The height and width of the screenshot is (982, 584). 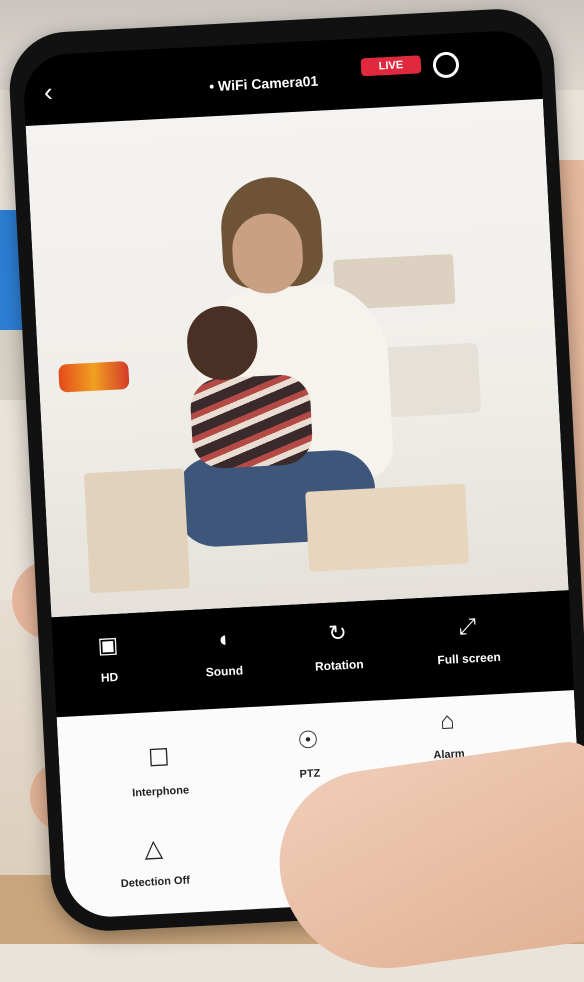 What do you see at coordinates (263, 83) in the screenshot?
I see `camera-title: • WiFi Camera01` at bounding box center [263, 83].